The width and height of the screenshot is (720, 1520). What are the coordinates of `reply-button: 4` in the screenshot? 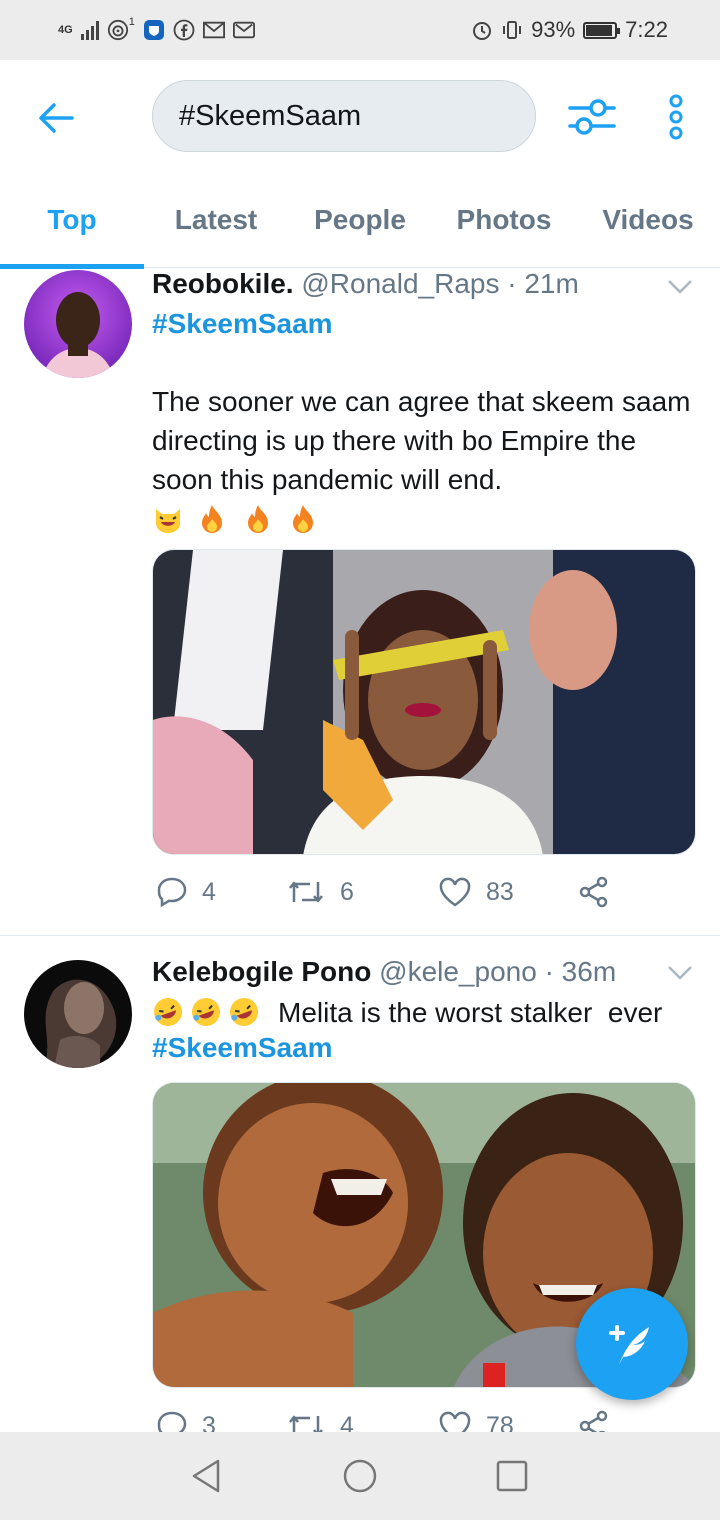 It's located at (186, 892).